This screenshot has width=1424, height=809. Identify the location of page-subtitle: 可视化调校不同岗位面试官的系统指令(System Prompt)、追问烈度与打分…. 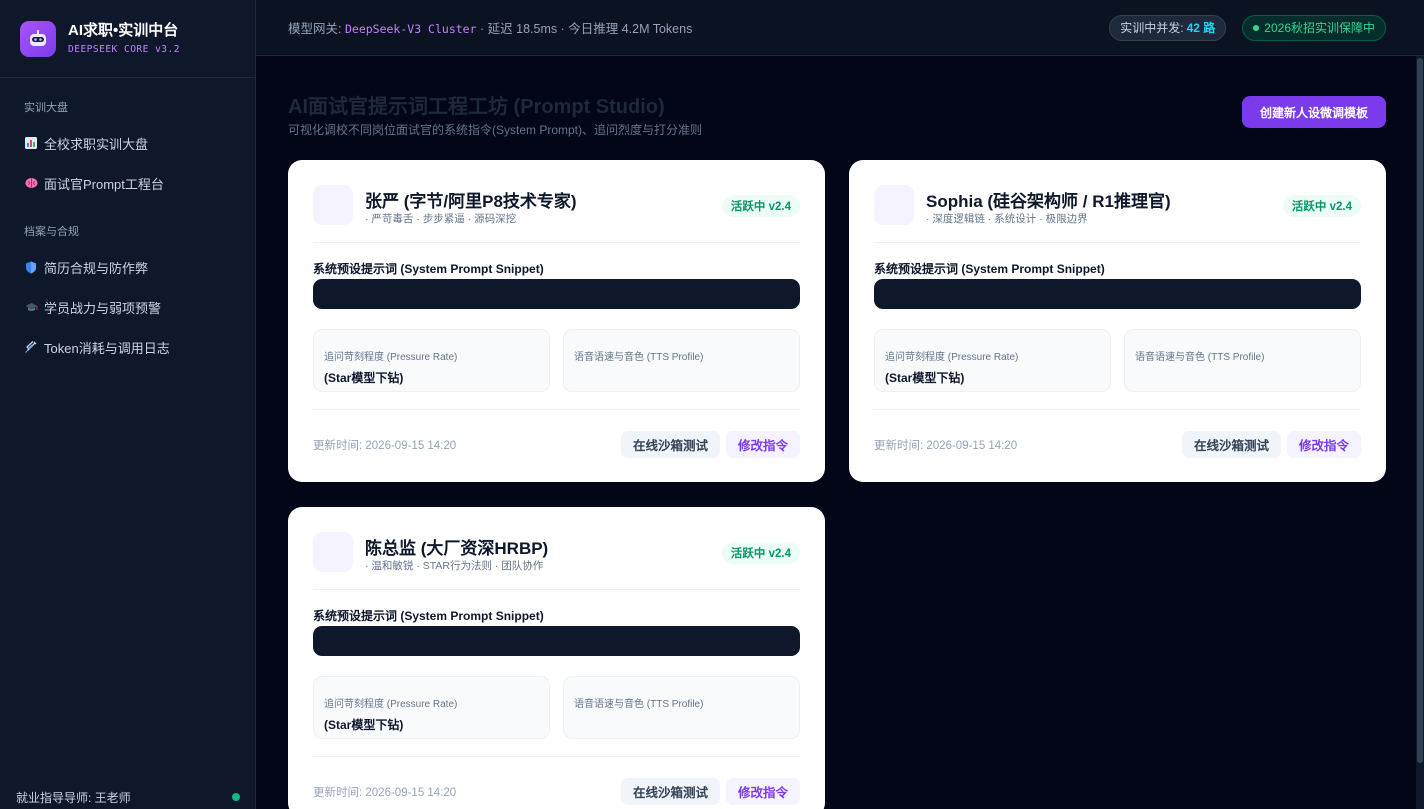
(495, 130).